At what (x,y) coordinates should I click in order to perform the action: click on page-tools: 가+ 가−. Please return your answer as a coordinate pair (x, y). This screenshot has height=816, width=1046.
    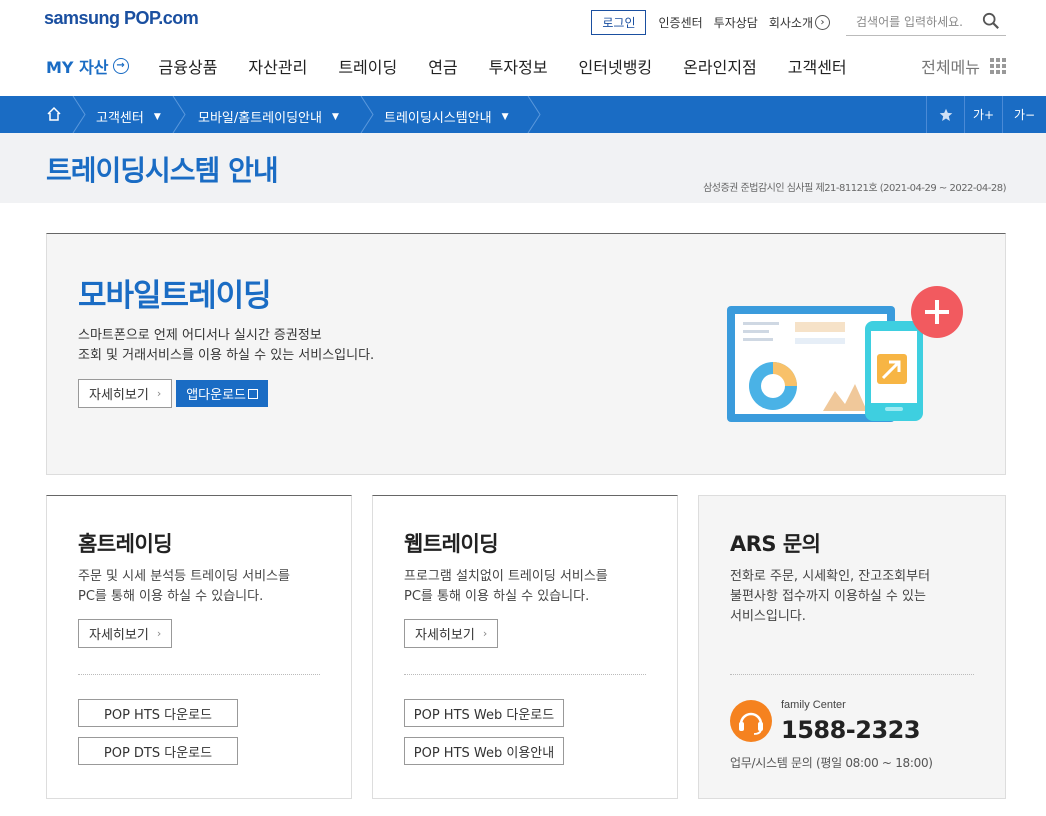
    Looking at the image, I should click on (986, 114).